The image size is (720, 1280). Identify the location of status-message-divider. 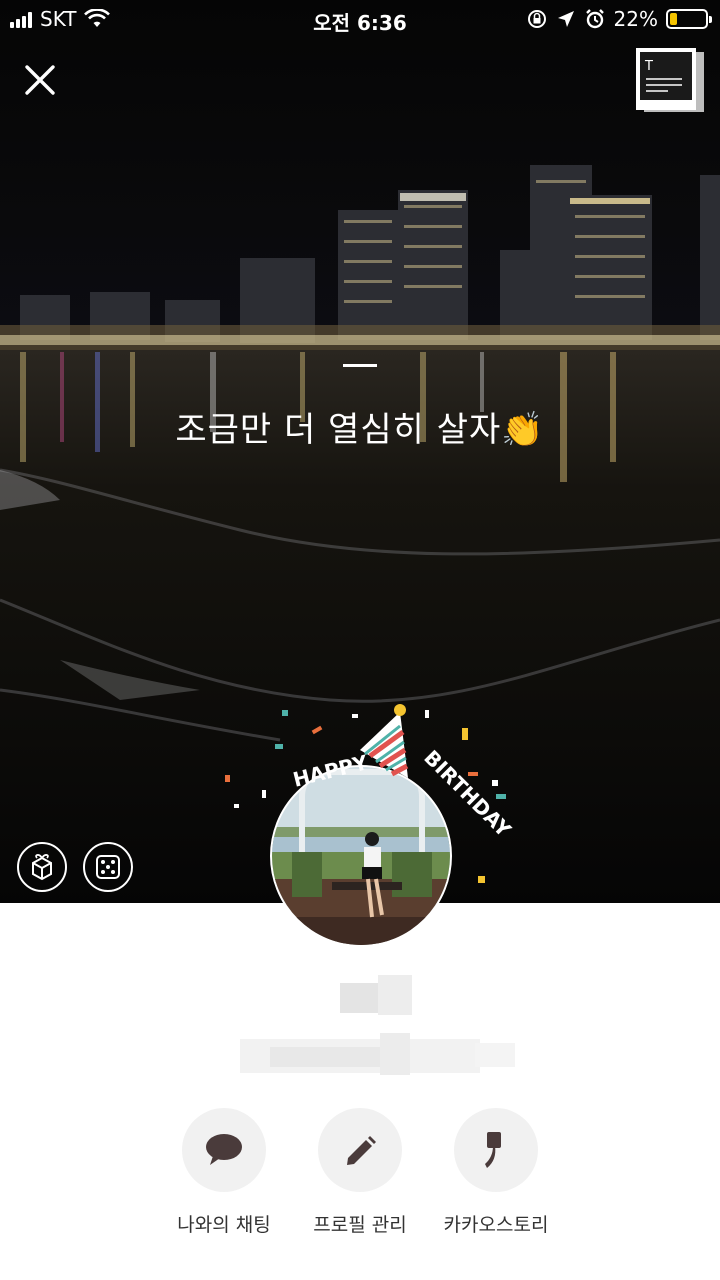
(360, 365).